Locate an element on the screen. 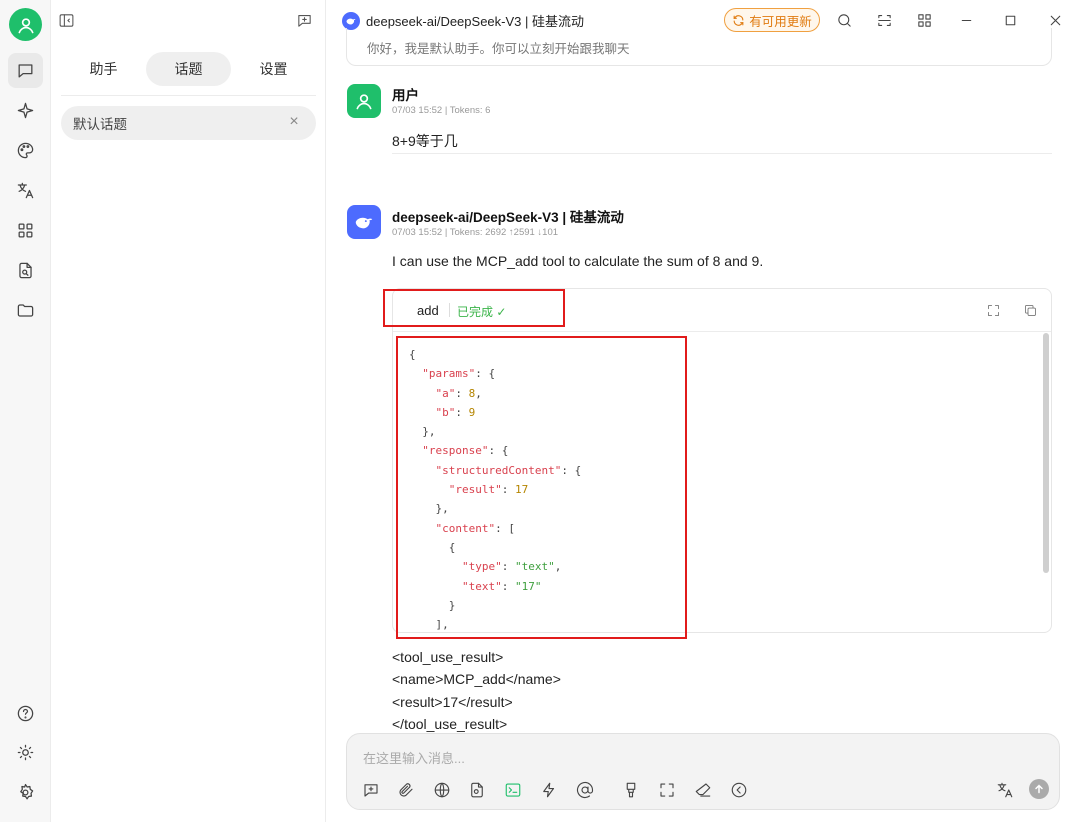 This screenshot has width=1080, height=822. rail-paintings-button is located at coordinates (25, 150).